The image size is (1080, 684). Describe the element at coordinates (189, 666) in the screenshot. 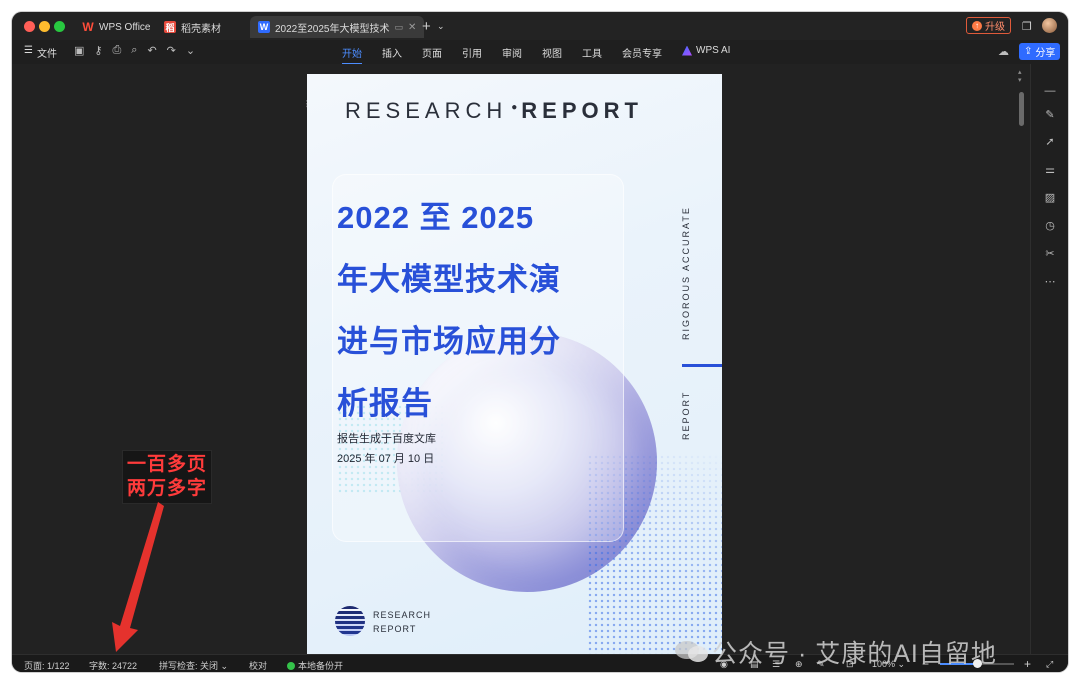

I see `spellcheck-label: 拼写检查: 关闭` at that location.